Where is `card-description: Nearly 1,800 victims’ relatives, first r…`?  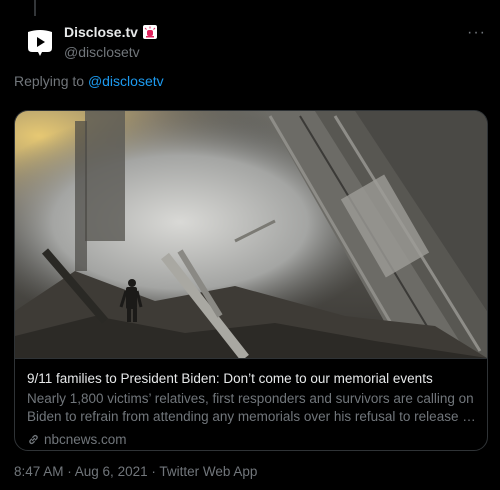 card-description: Nearly 1,800 victims’ relatives, first r… is located at coordinates (253, 408).